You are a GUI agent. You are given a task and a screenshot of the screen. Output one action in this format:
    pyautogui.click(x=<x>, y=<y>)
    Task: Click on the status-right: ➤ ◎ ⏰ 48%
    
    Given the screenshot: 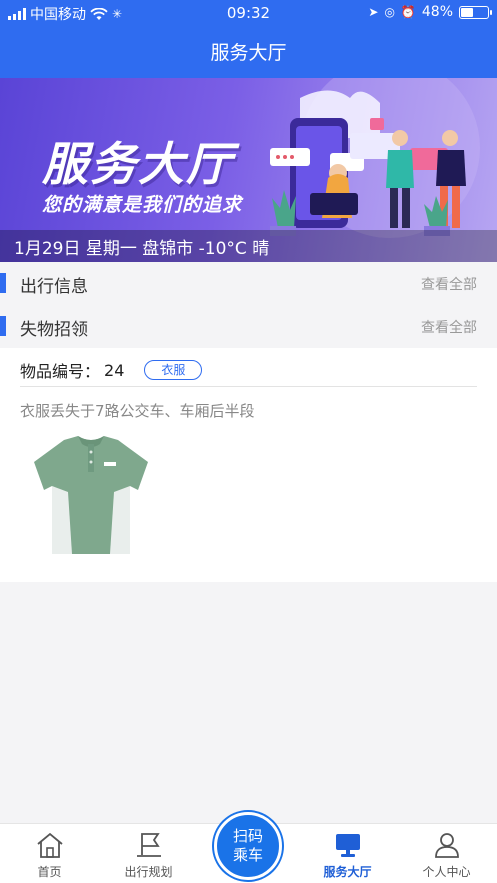 What is the action you would take?
    pyautogui.click(x=430, y=12)
    